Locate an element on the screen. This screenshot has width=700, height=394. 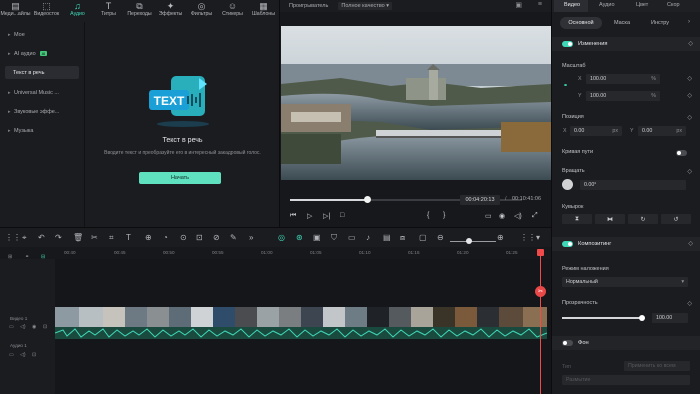
toolbar-titles: T Титры is located at coordinates (108, 11).